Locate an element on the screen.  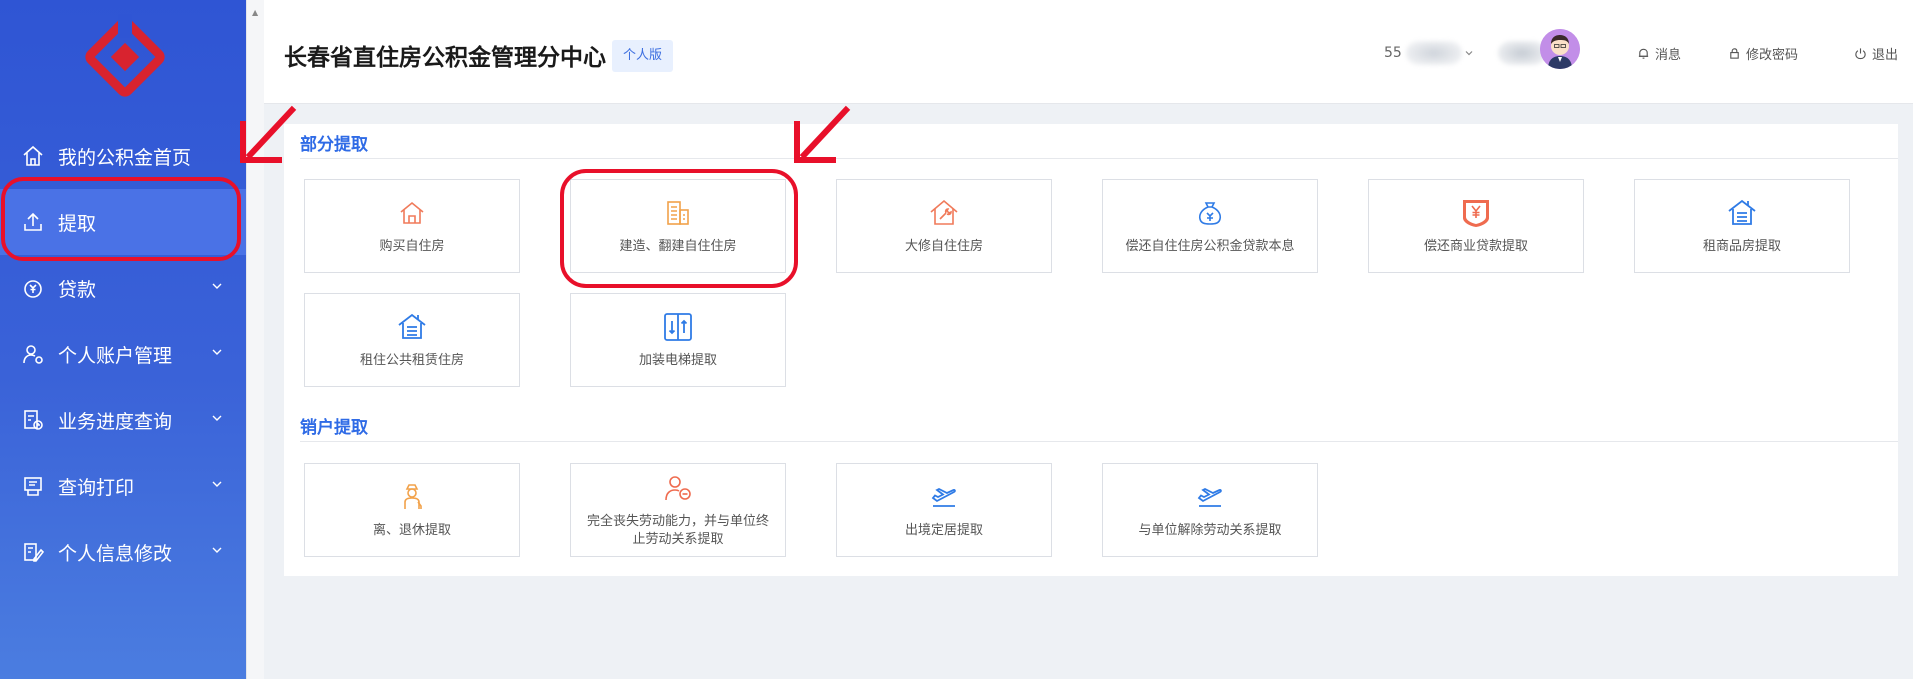
yen-badge-icon is located at coordinates (1476, 213).